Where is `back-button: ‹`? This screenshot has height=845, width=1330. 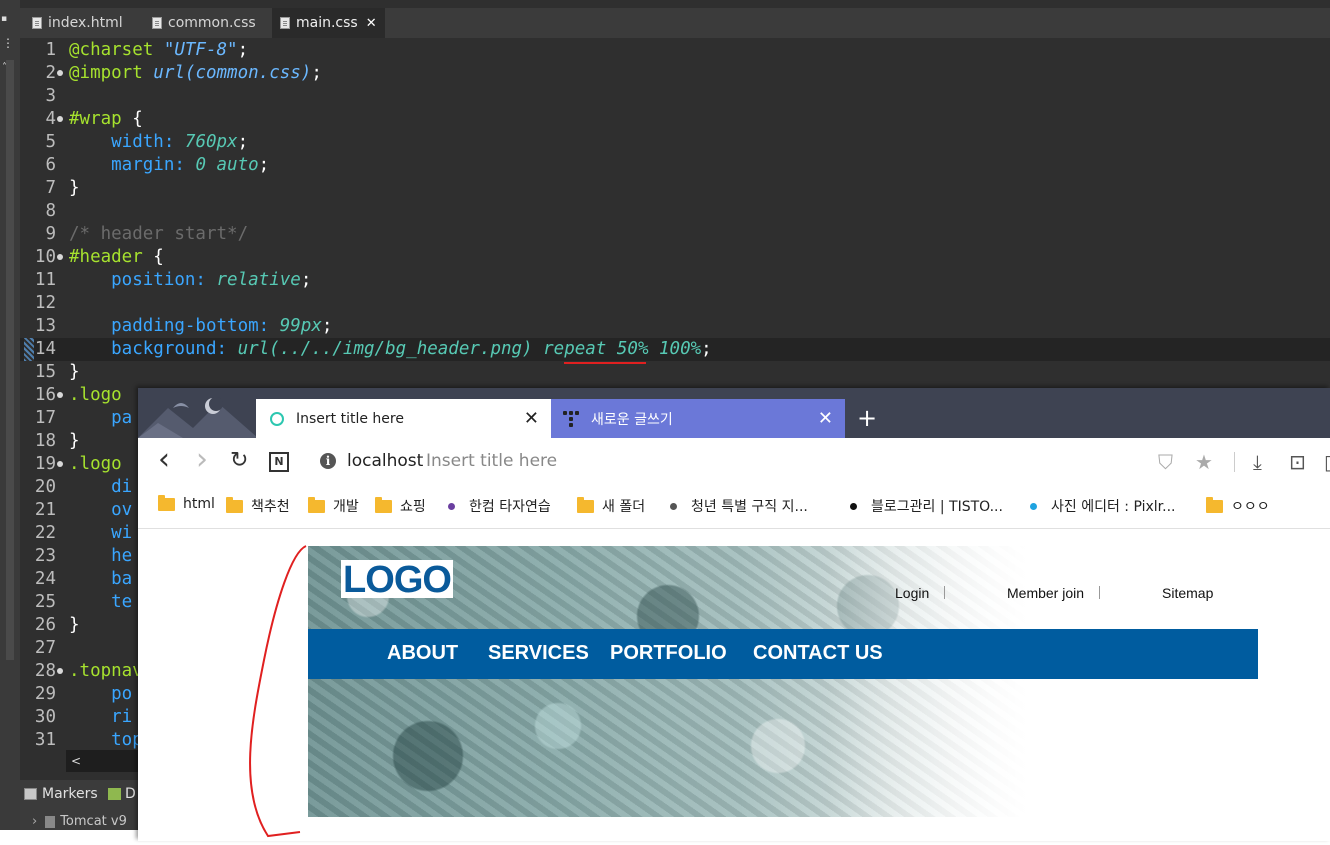
back-button: ‹ is located at coordinates (164, 459).